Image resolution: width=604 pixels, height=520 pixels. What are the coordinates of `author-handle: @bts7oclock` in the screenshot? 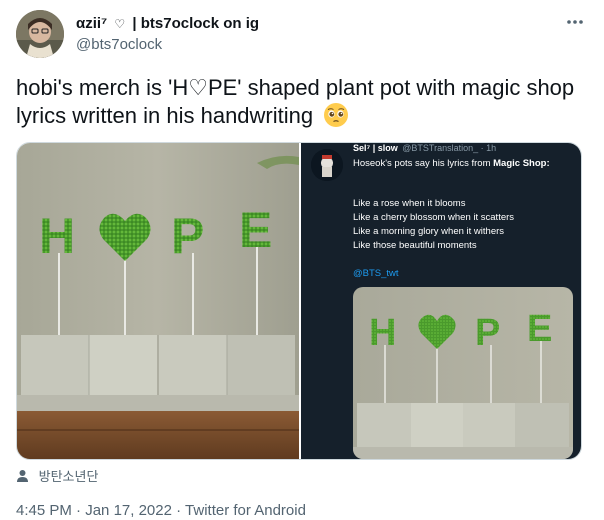 It's located at (119, 44).